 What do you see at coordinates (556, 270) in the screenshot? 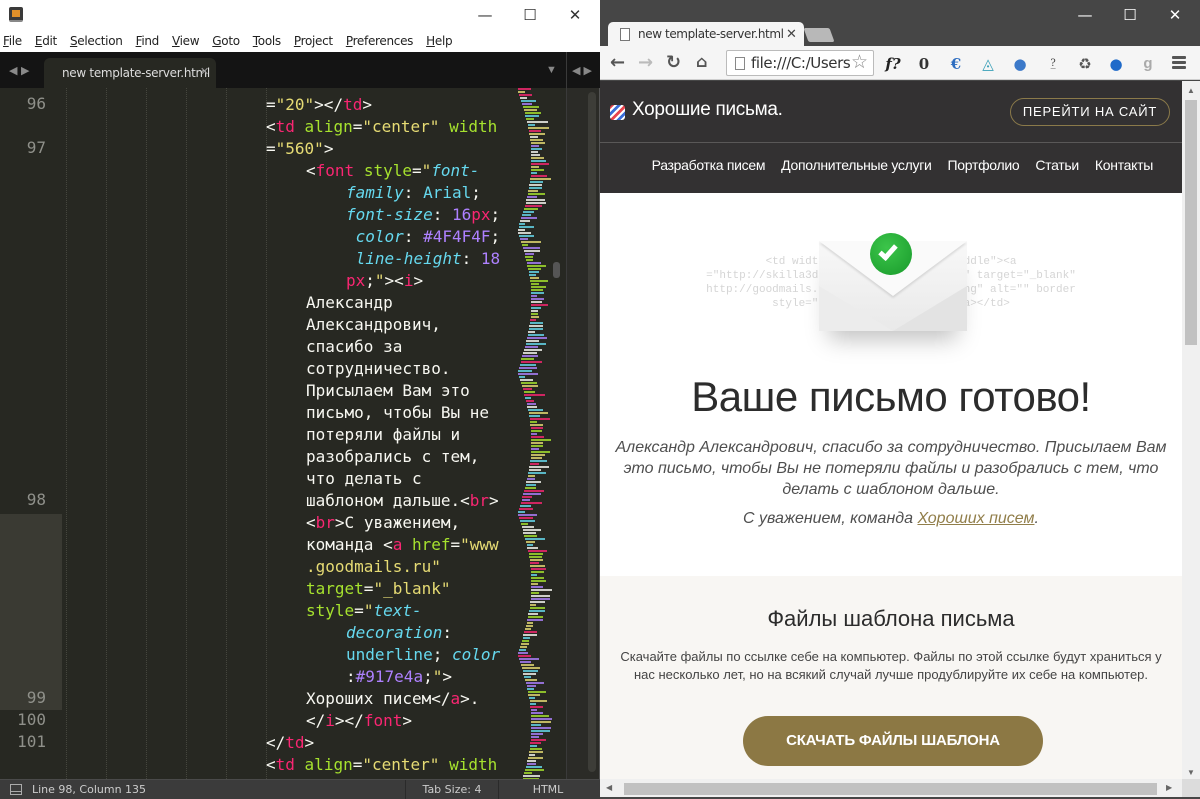
I see `minimap-scroll-thumb` at bounding box center [556, 270].